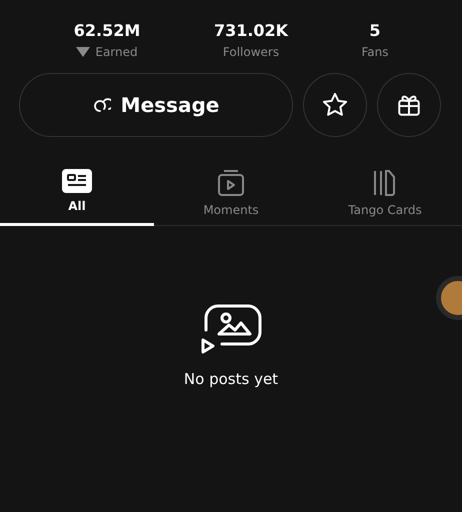  I want to click on stat-label: Earned, so click(116, 52).